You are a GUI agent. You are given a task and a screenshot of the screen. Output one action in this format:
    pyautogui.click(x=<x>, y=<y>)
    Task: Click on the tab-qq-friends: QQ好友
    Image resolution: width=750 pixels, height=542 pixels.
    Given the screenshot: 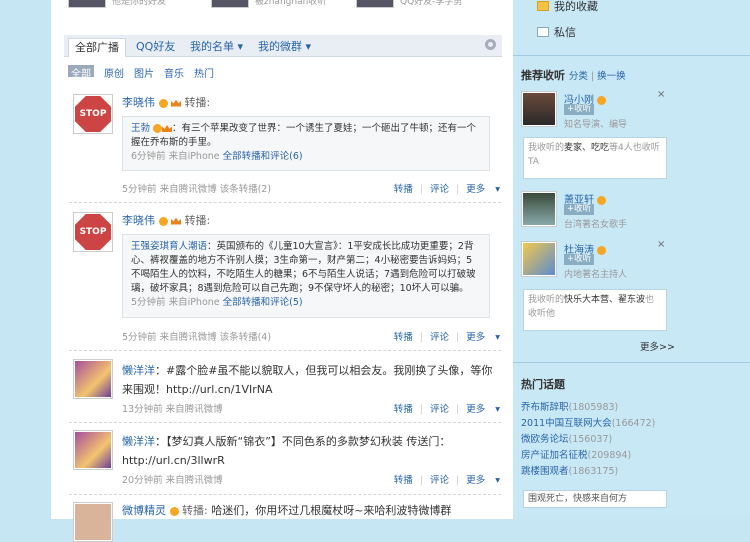 What is the action you would take?
    pyautogui.click(x=155, y=47)
    